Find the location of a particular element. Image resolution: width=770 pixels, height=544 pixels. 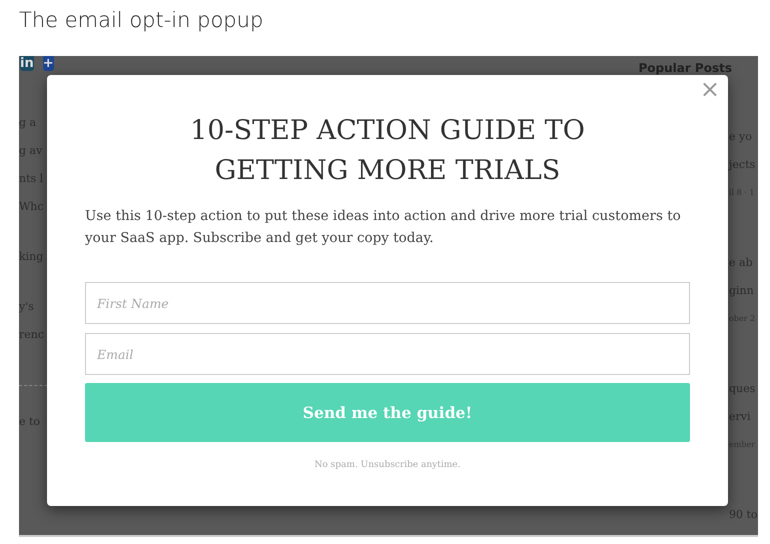

close-button: × is located at coordinates (710, 89).